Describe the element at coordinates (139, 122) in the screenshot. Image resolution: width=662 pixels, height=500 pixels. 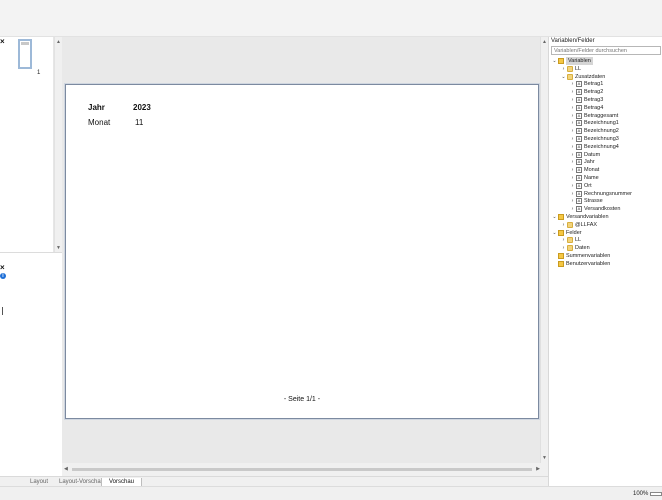
I see `field-value-monat: 11` at that location.